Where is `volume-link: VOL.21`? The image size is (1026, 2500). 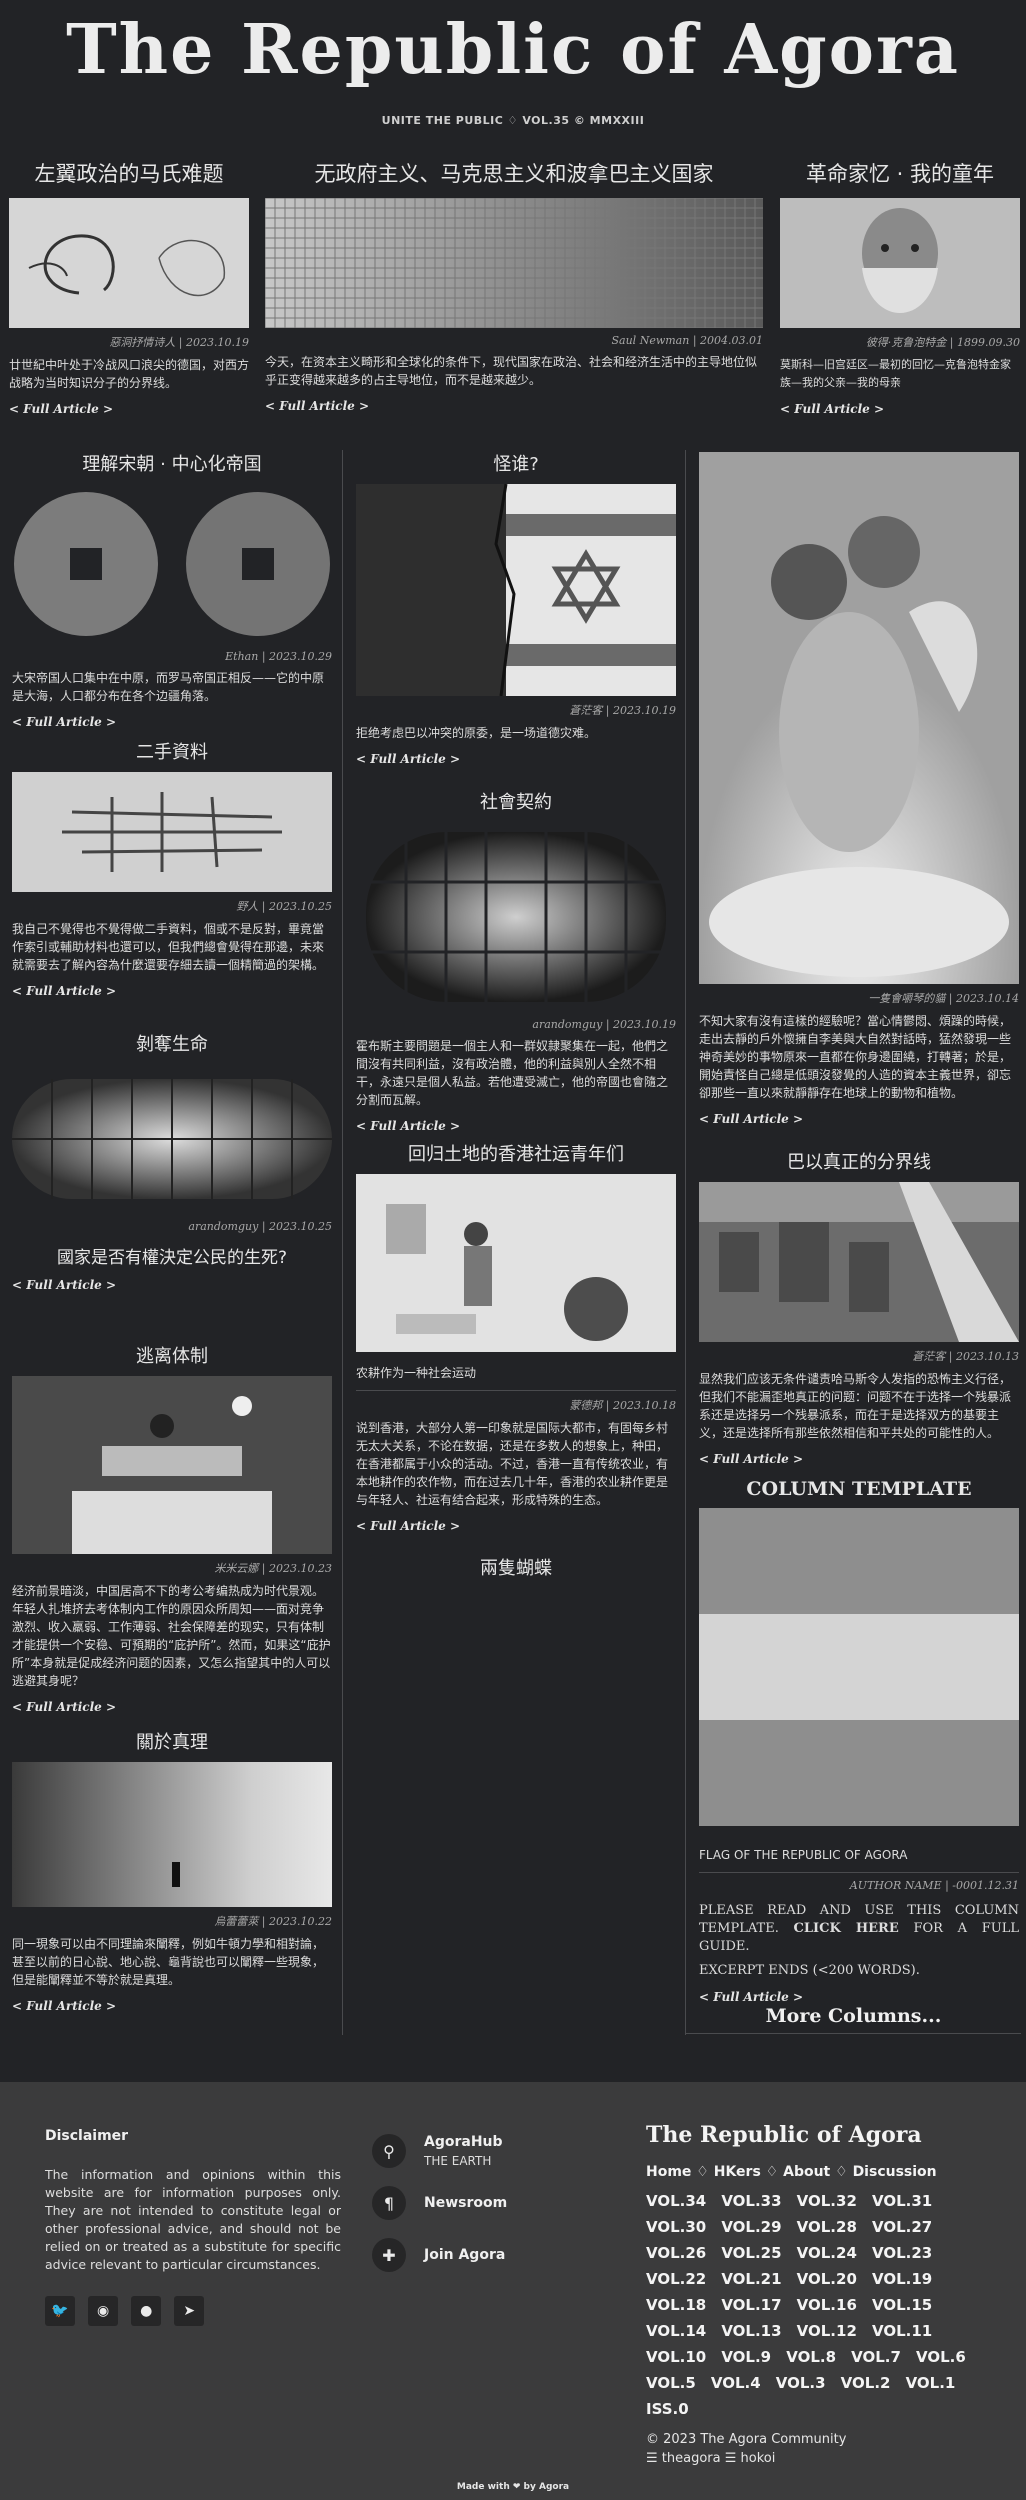
volume-link: VOL.21 is located at coordinates (751, 2279).